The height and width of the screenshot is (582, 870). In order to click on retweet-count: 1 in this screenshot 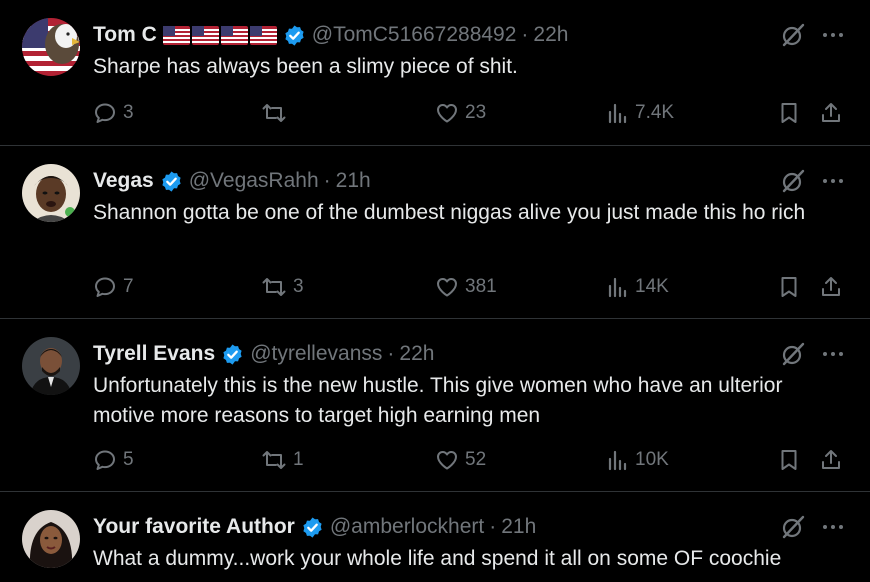, I will do `click(298, 459)`.